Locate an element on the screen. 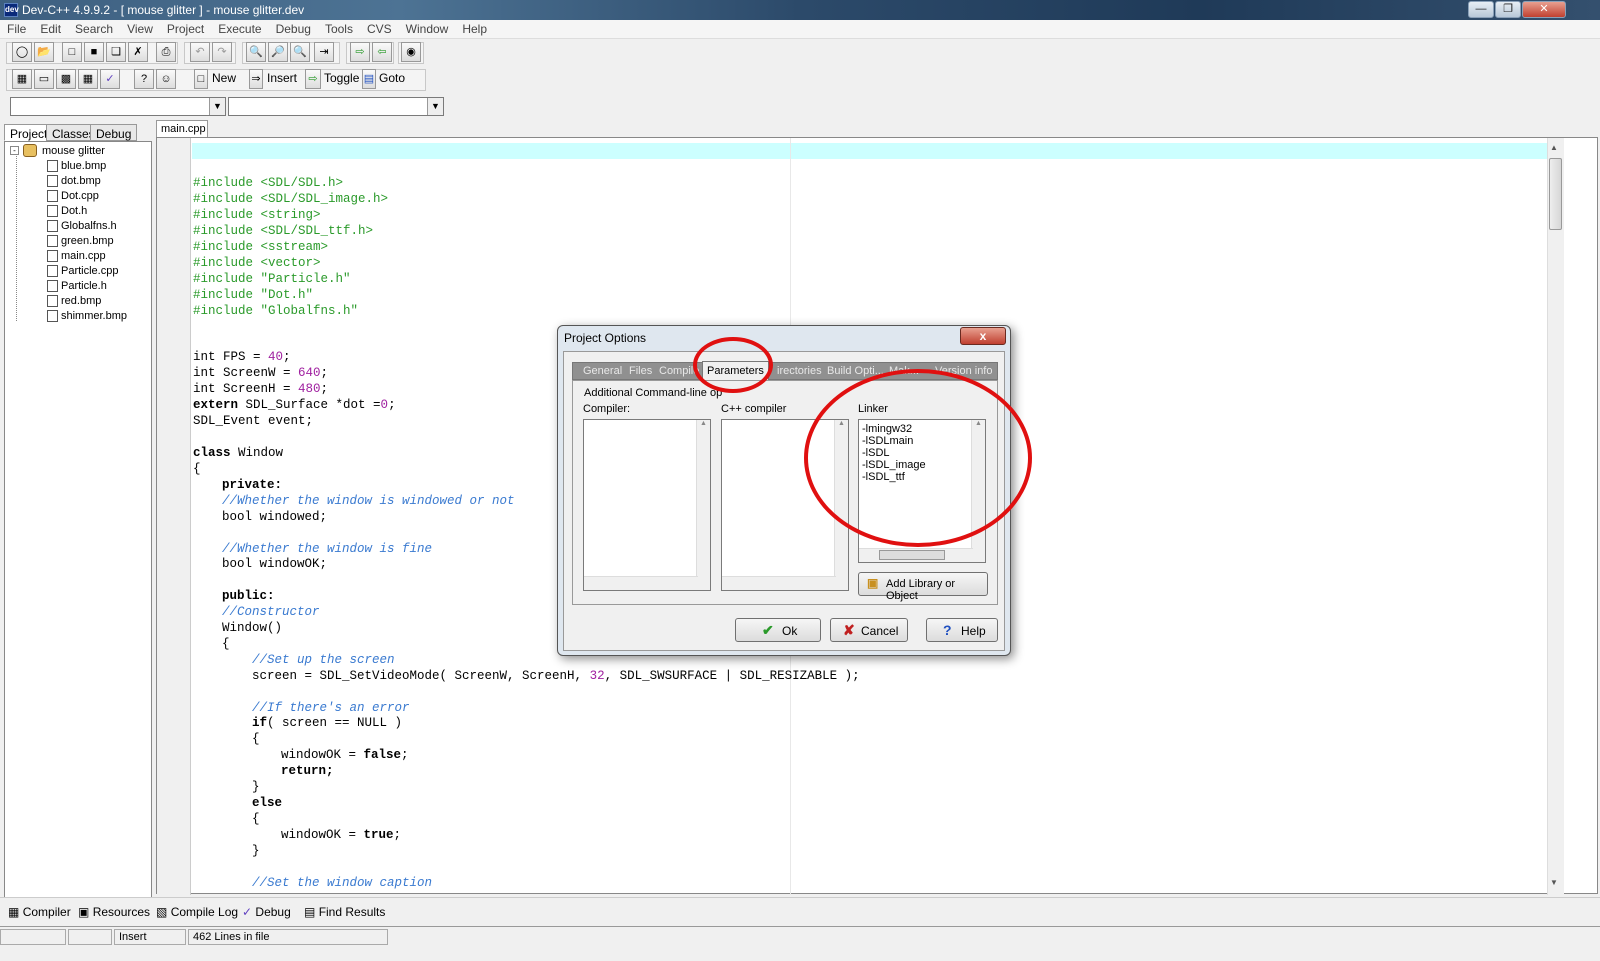 The width and height of the screenshot is (1600, 961). tab-label: Debug is located at coordinates (273, 912).